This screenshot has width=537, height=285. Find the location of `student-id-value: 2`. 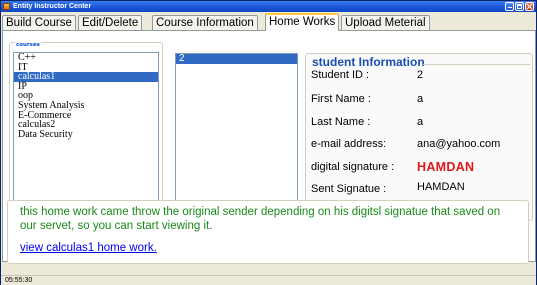

student-id-value: 2 is located at coordinates (420, 75).